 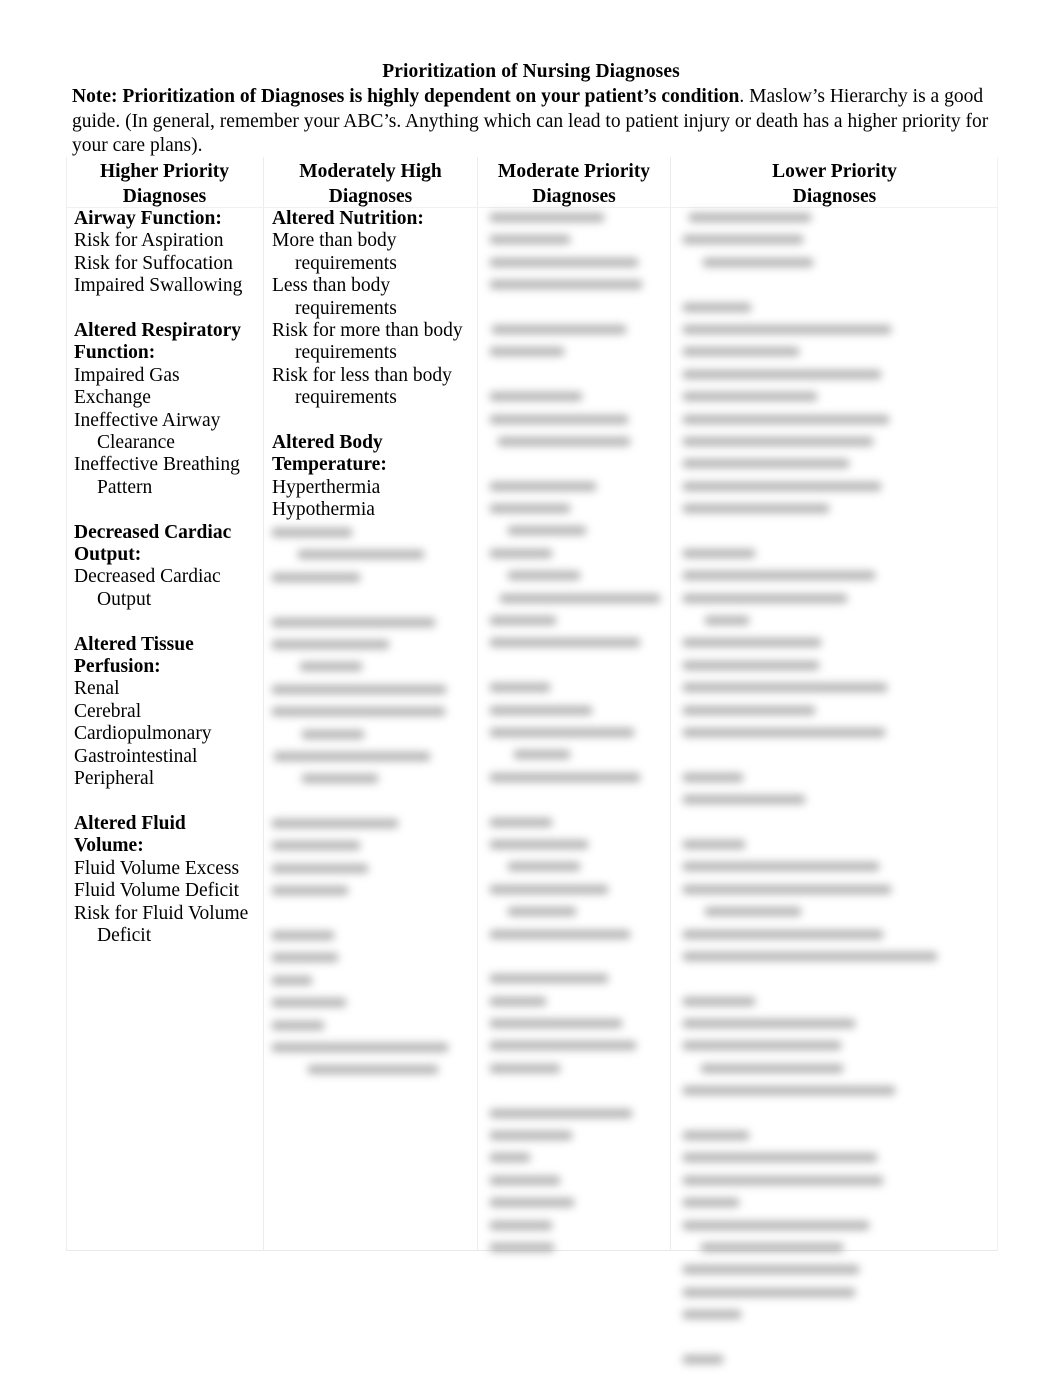 What do you see at coordinates (370, 183) in the screenshot?
I see `column-header-moderately-high: Moderately High Diagnoses` at bounding box center [370, 183].